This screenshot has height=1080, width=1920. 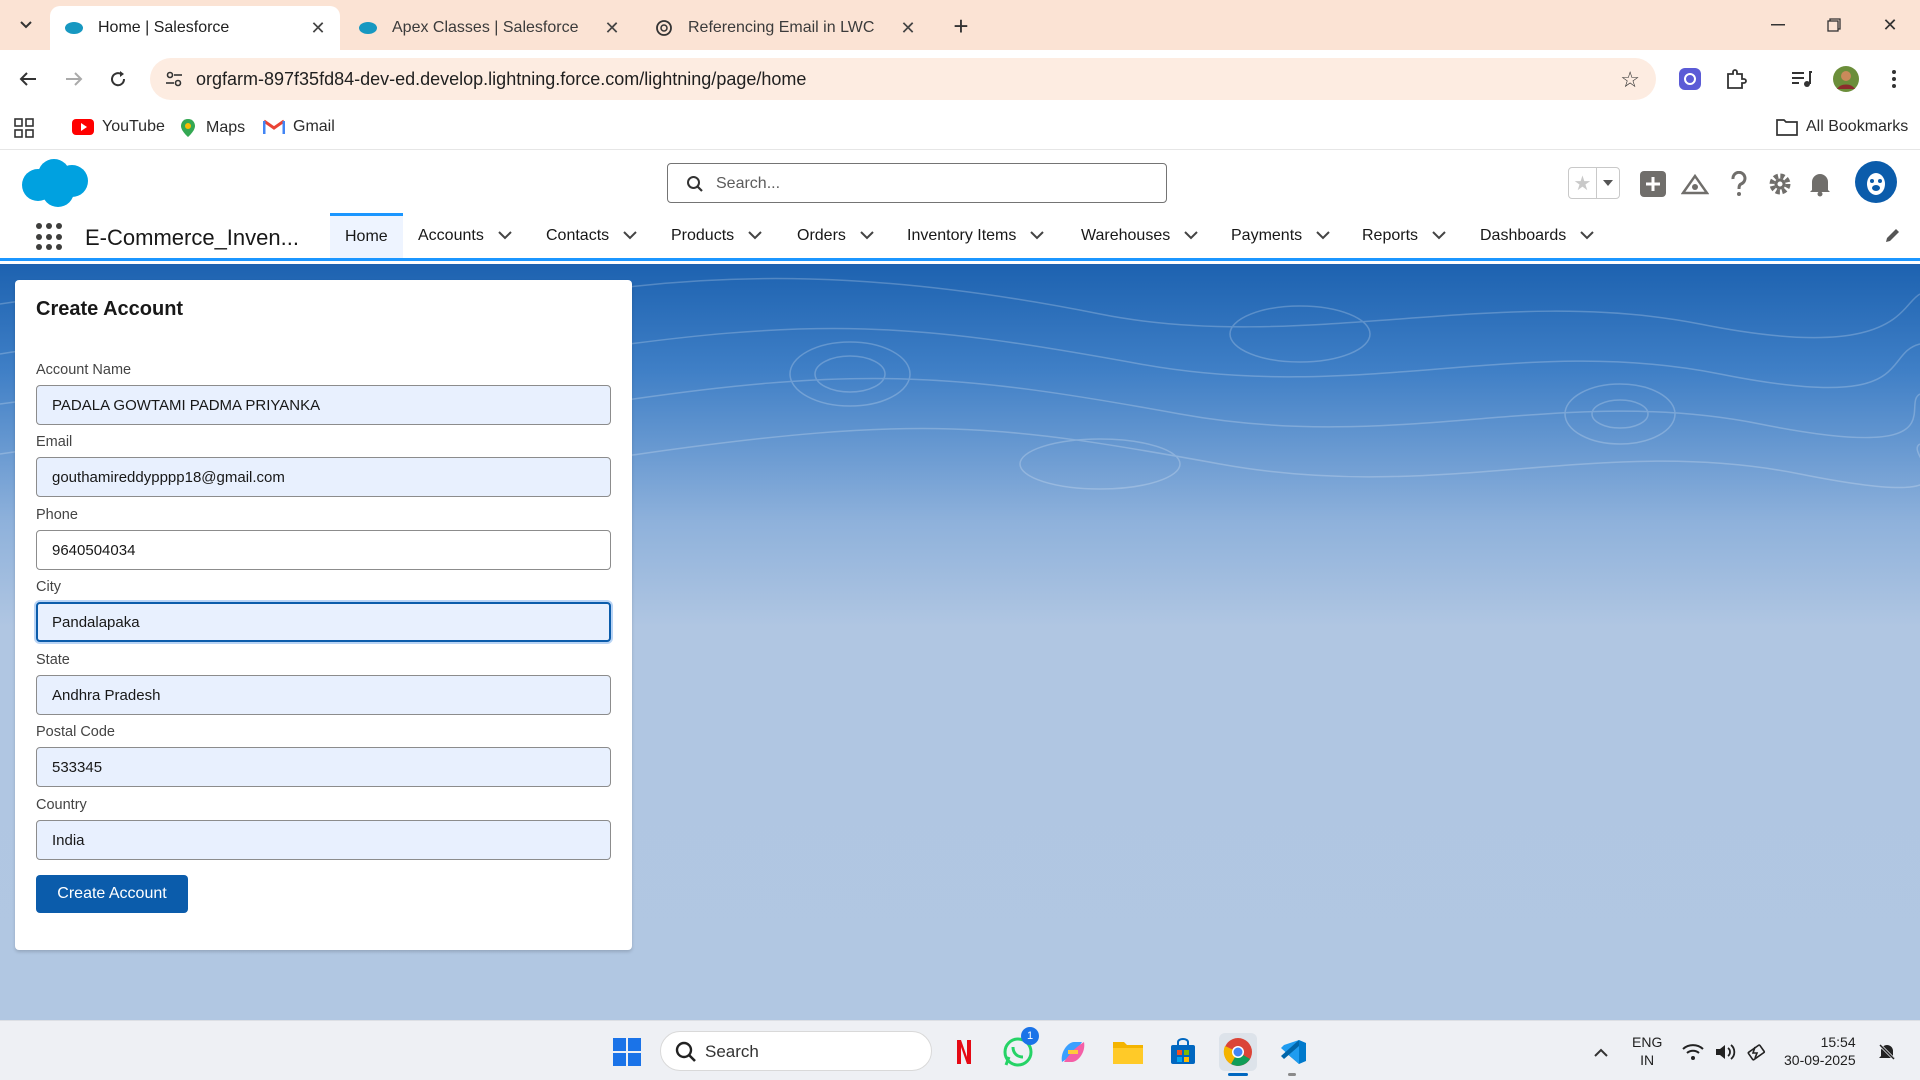 I want to click on nav-tab-accounts: Accounts, so click(x=465, y=235).